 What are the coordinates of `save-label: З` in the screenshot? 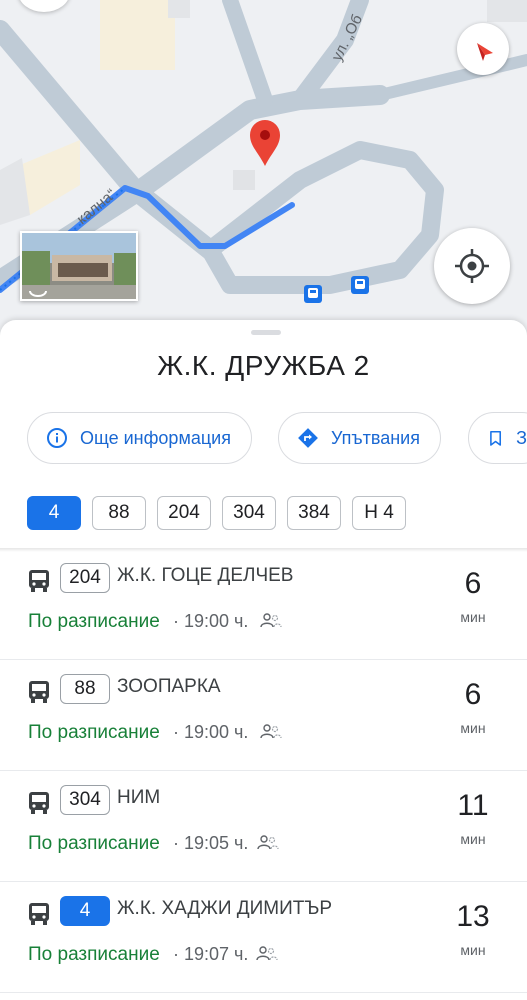 It's located at (521, 437).